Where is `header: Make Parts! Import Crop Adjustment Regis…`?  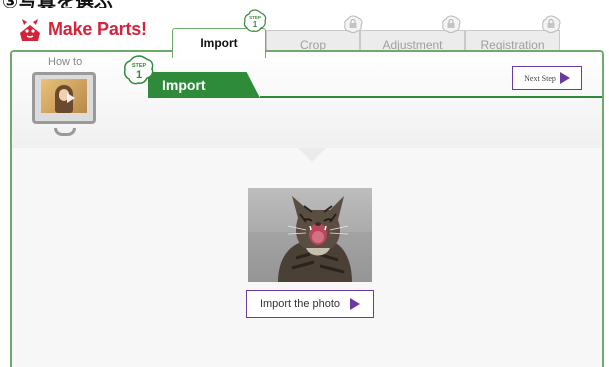
header: Make Parts! Import Crop Adjustment Regis… is located at coordinates (304, 33).